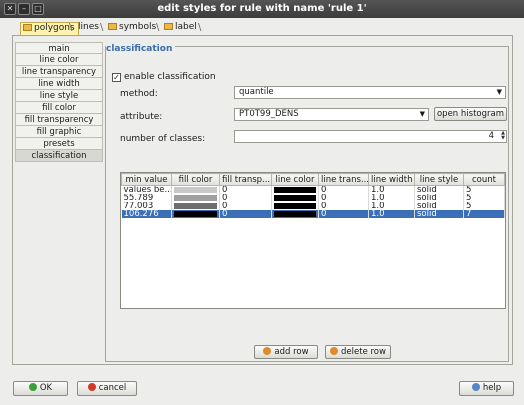 The image size is (524, 405). I want to click on sidebar-item-fill-graphic: fill graphic, so click(59, 132).